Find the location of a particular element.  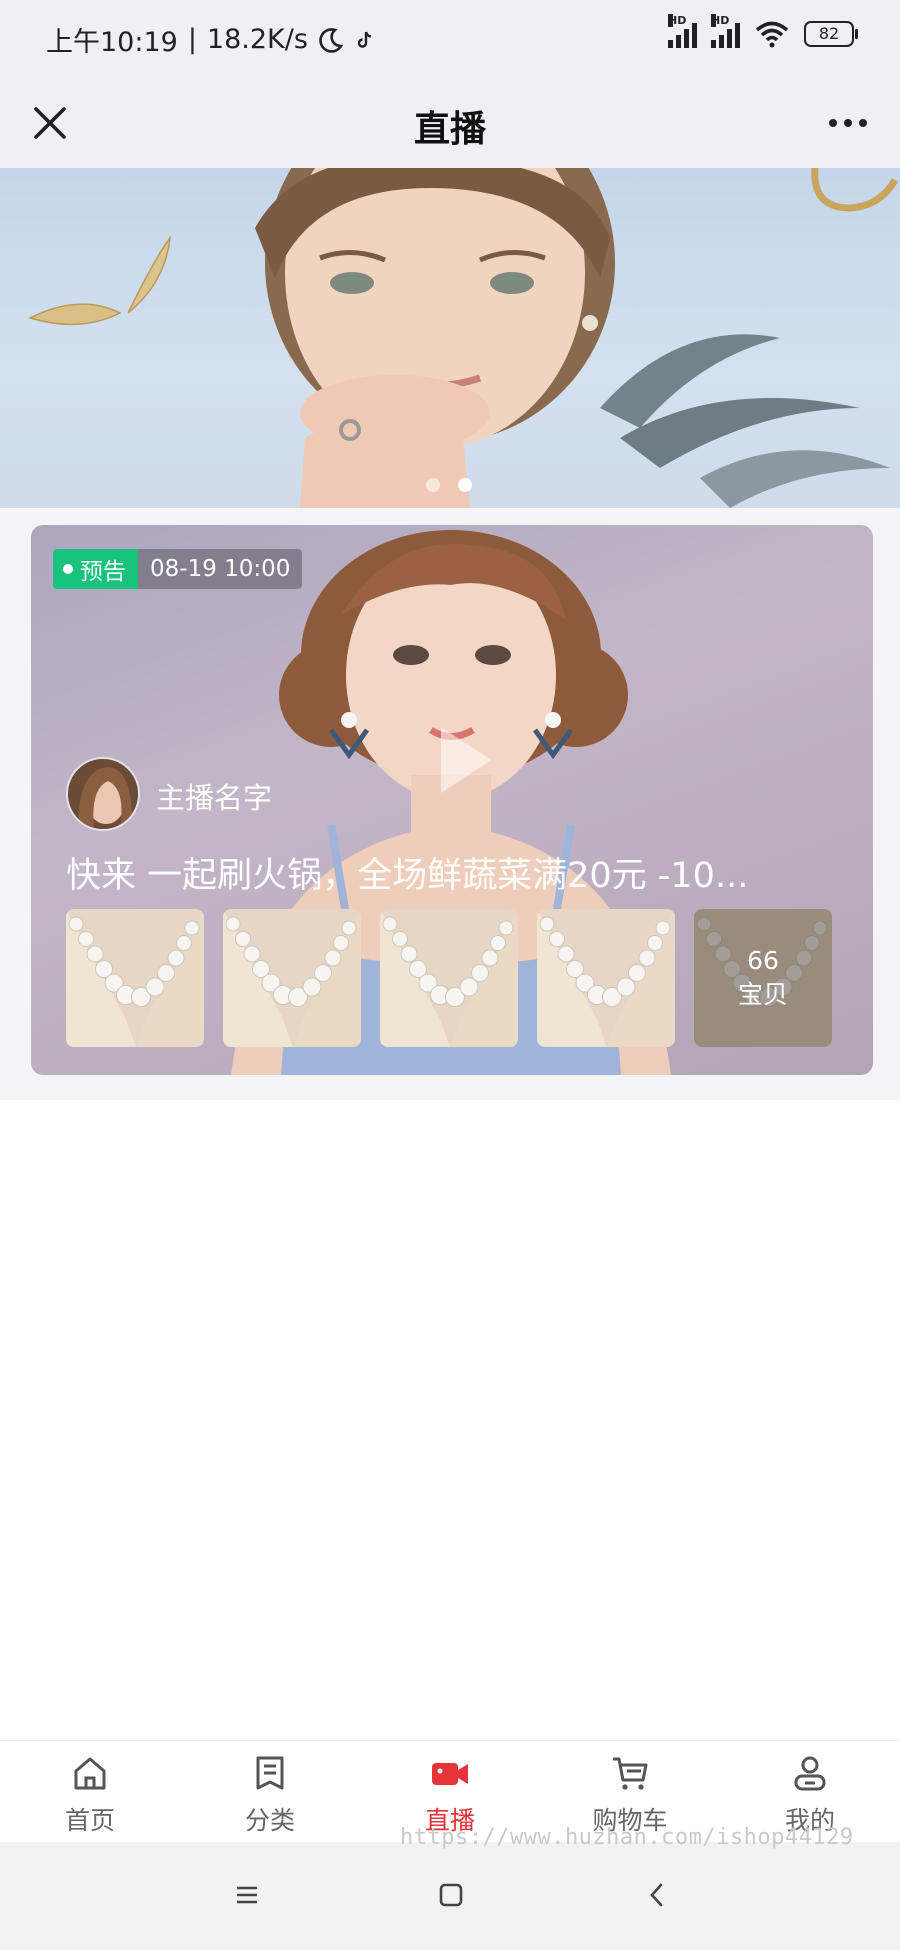

cart-icon is located at coordinates (630, 1773).